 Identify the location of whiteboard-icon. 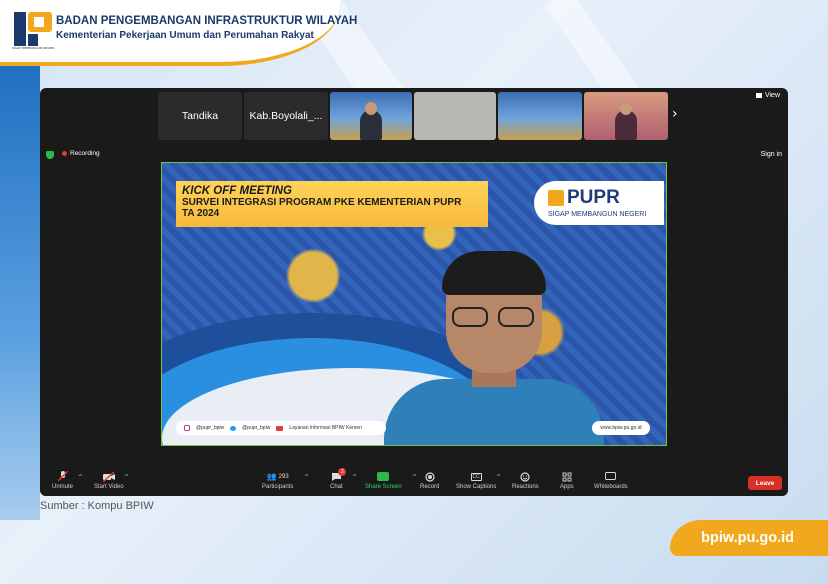
(611, 476).